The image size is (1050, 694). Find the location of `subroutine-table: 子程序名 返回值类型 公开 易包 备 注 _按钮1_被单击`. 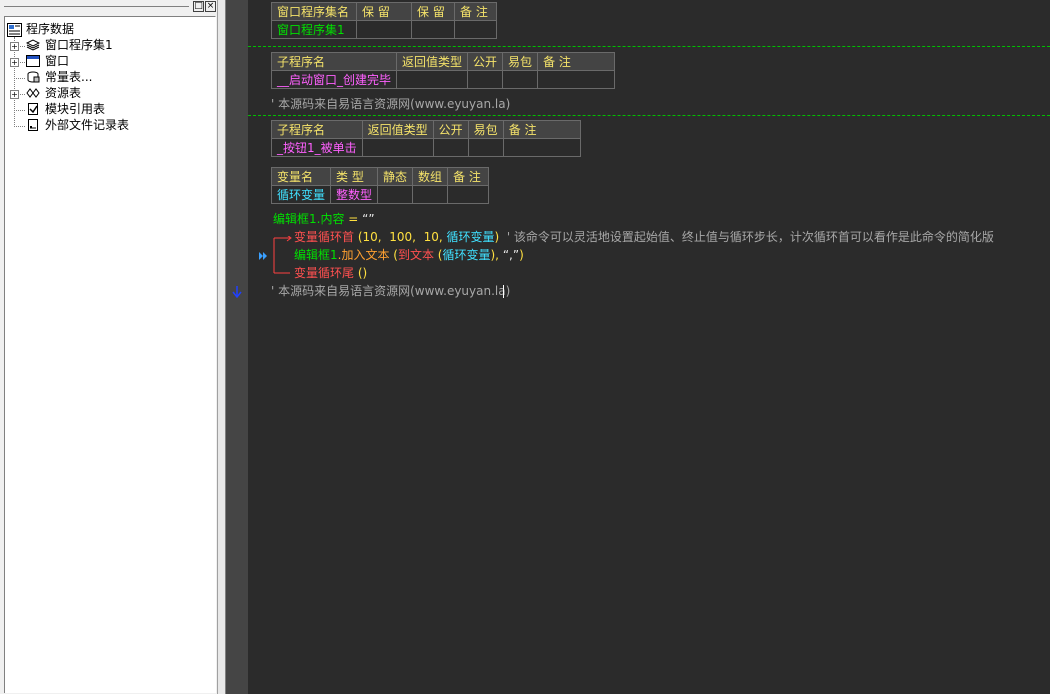

subroutine-table: 子程序名 返回值类型 公开 易包 备 注 _按钮1_被单击 is located at coordinates (426, 138).